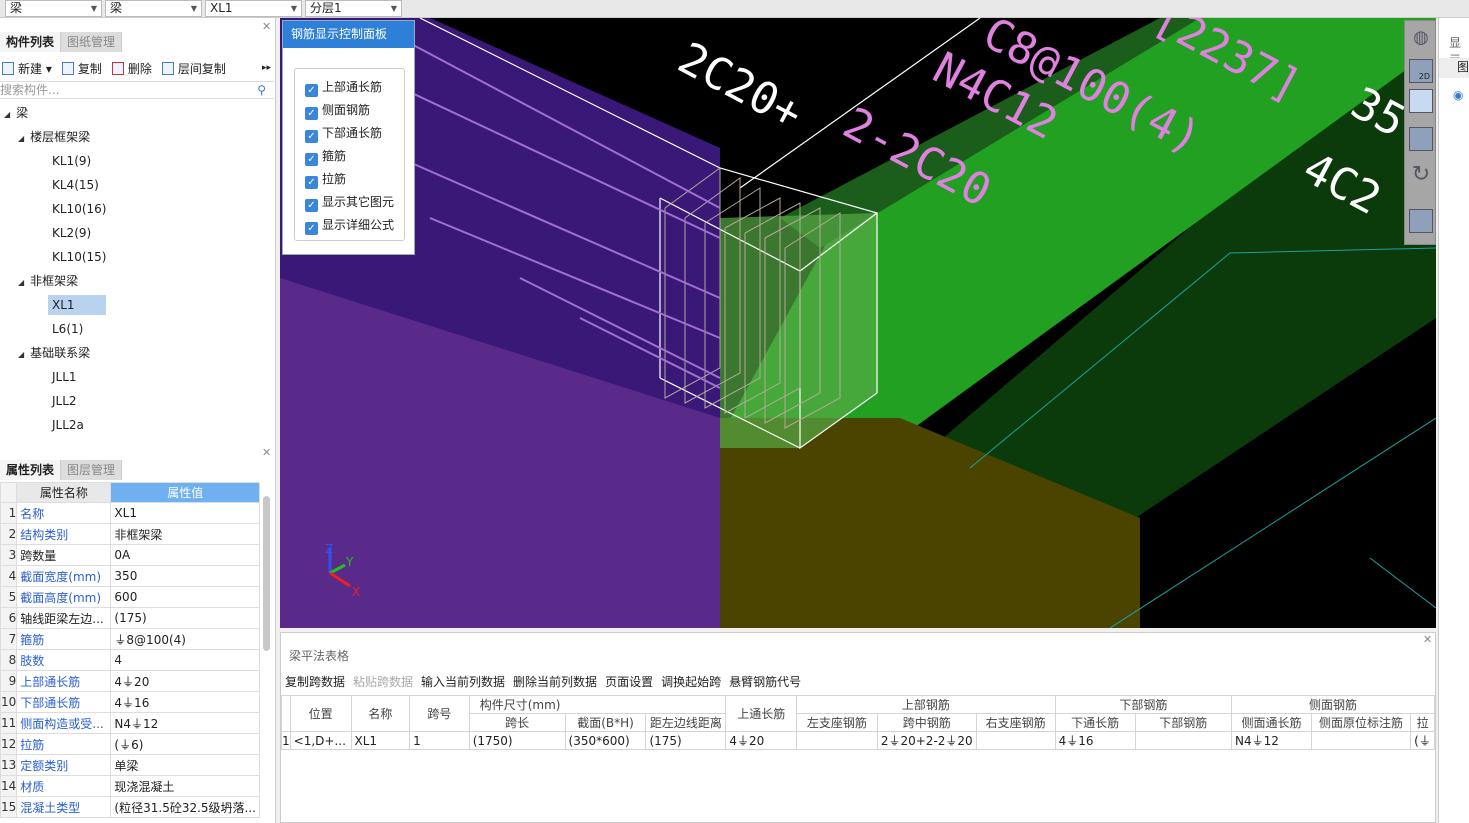  I want to click on property-row: 7 箍筋 ⏚8@100(4), so click(130, 639).